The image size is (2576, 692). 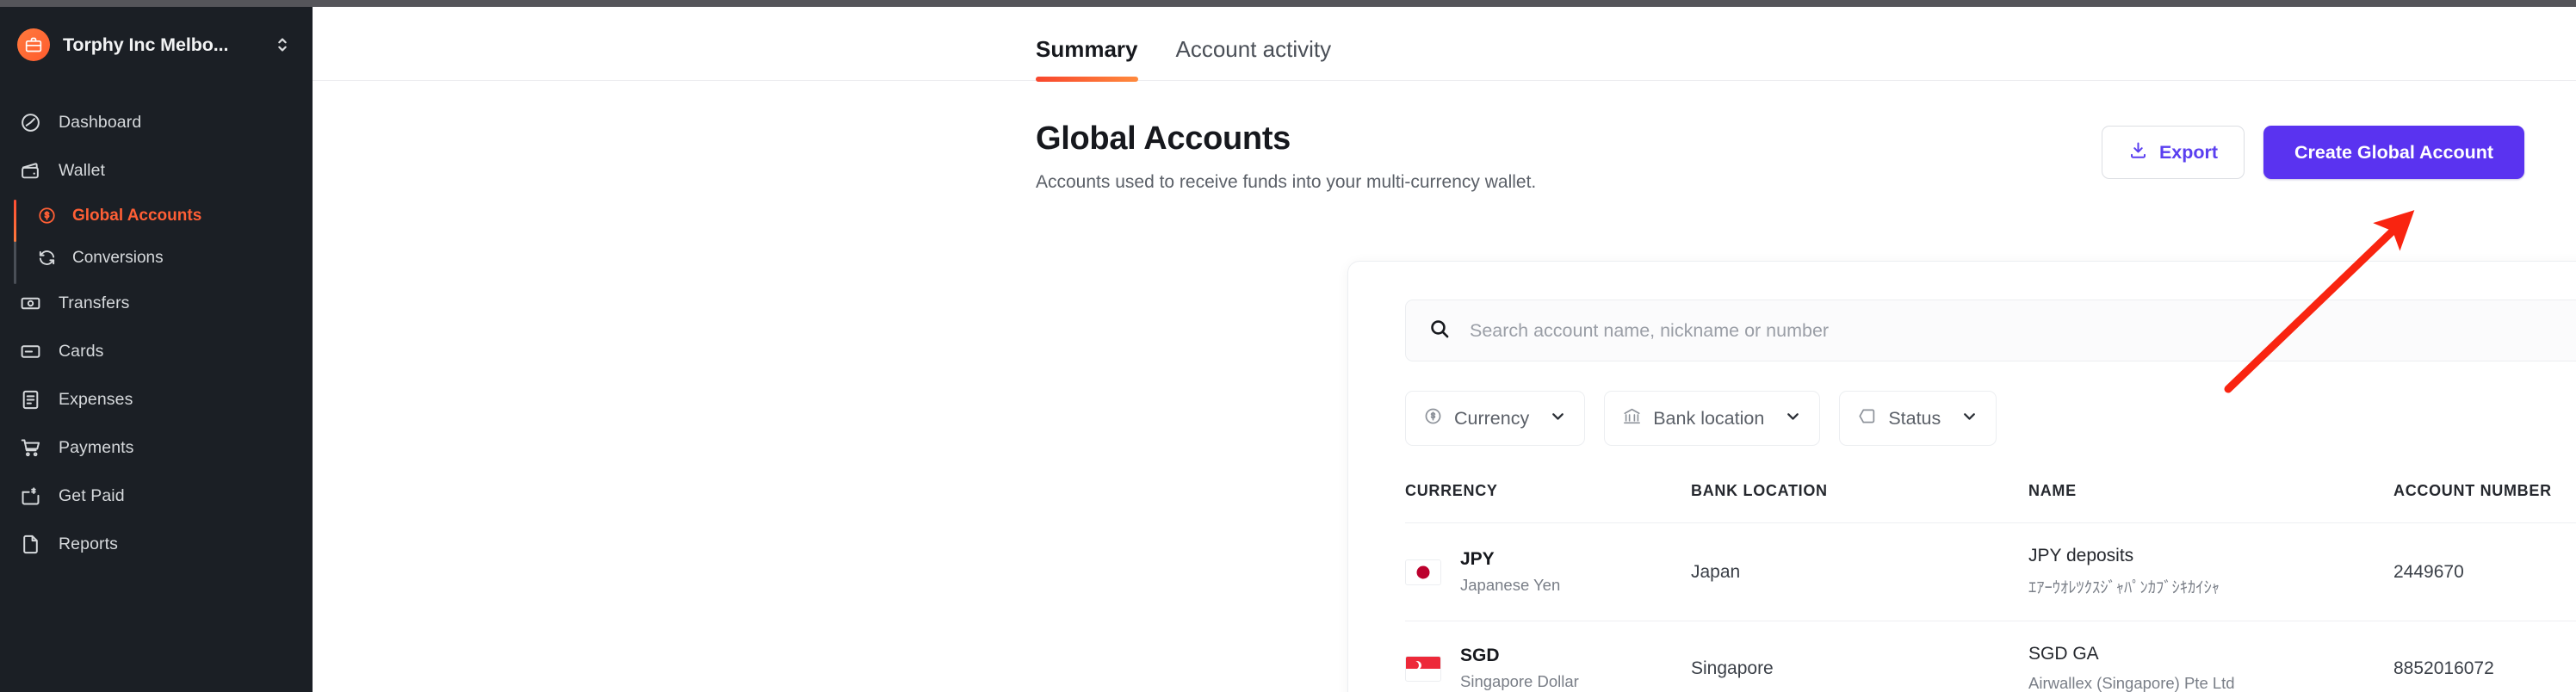 I want to click on sidebar-item-expenses: Expenses, so click(x=157, y=399).